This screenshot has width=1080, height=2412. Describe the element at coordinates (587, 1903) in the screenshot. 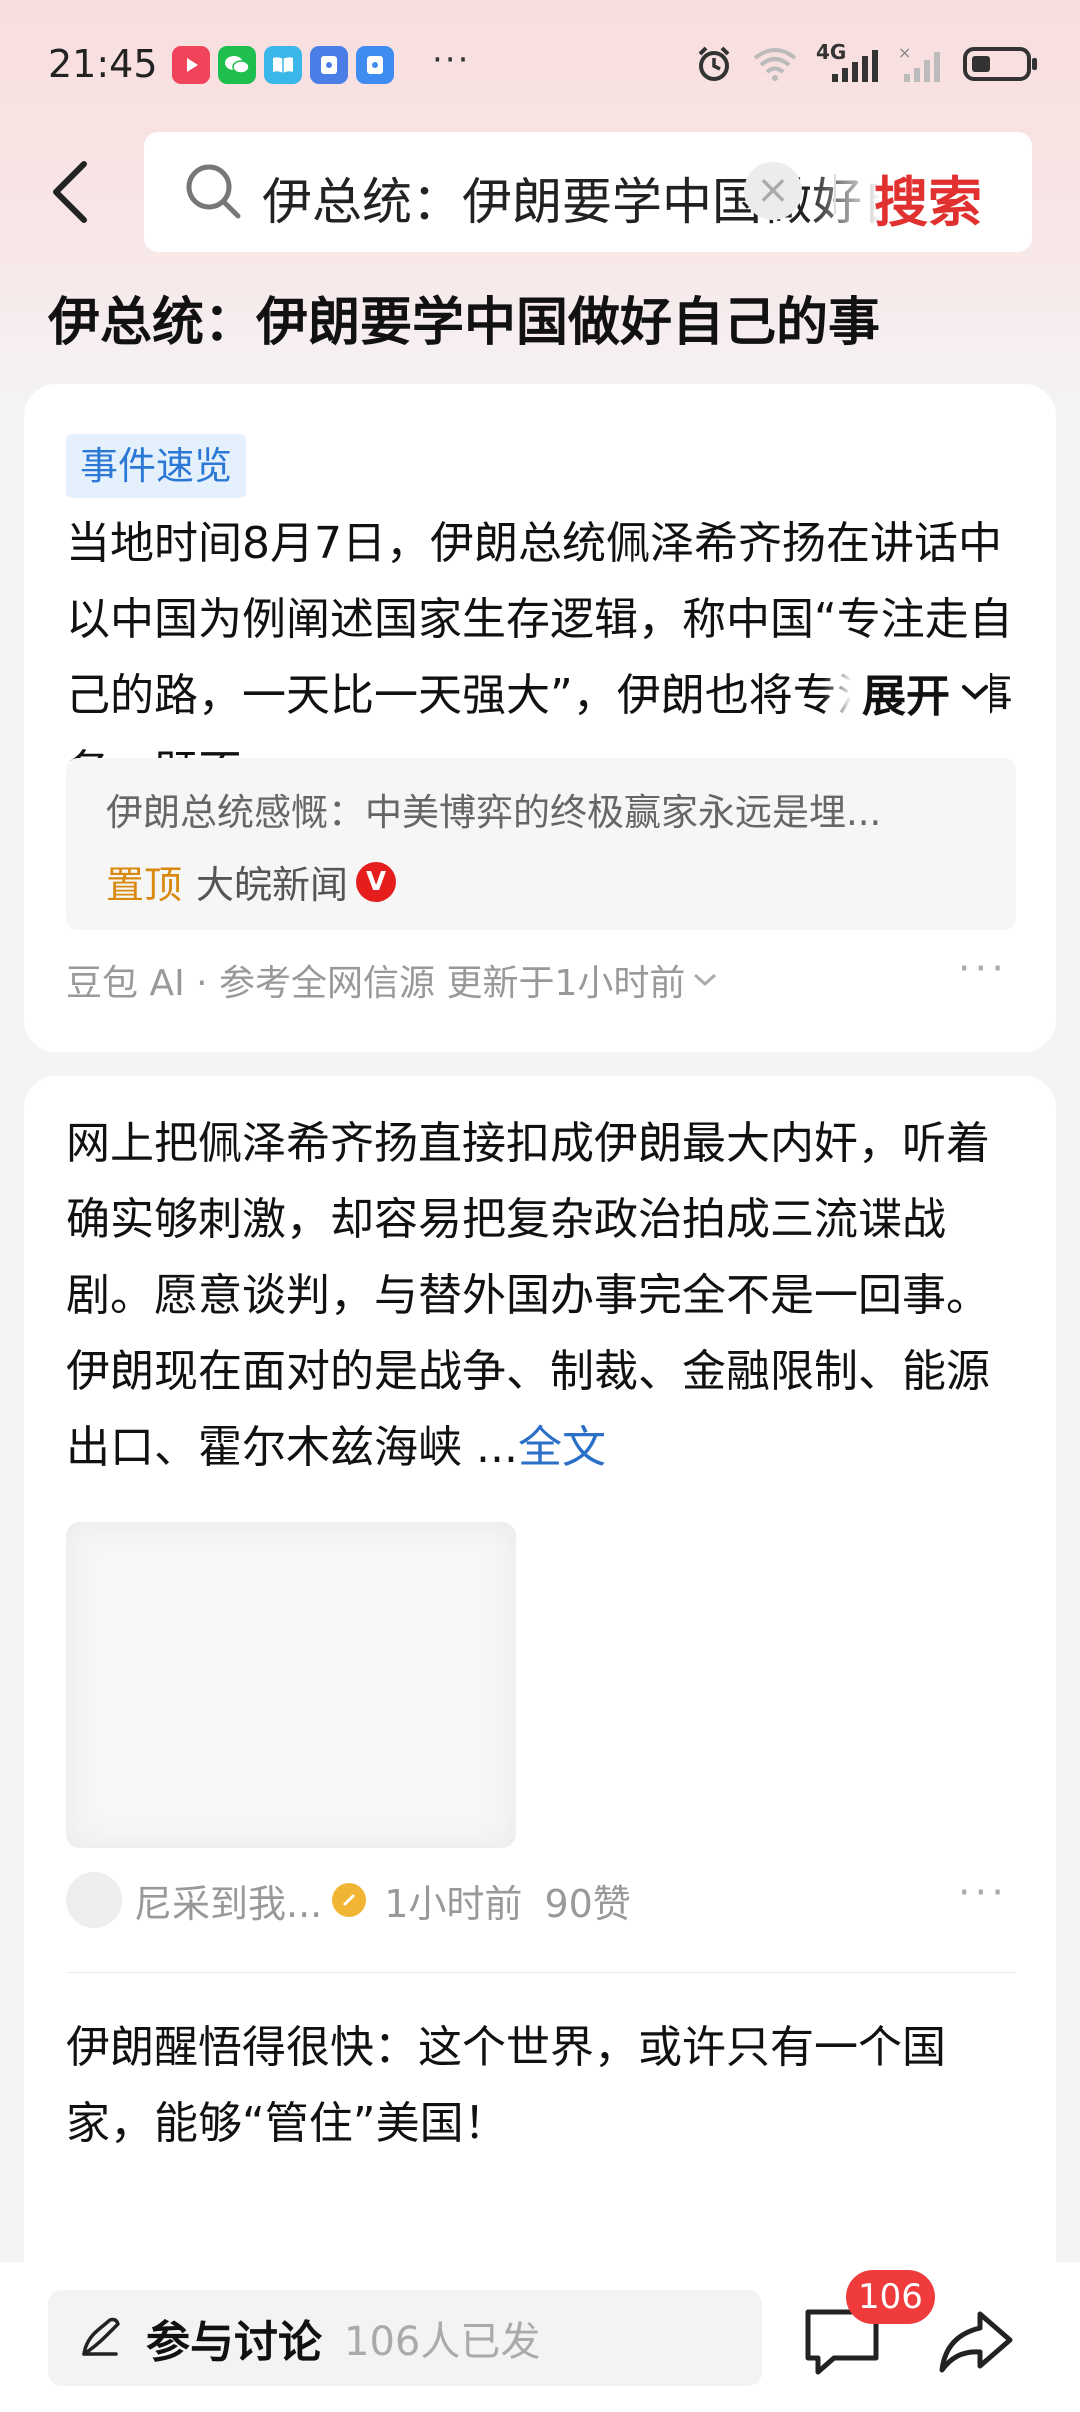

I see `post-likes: 90赞` at that location.